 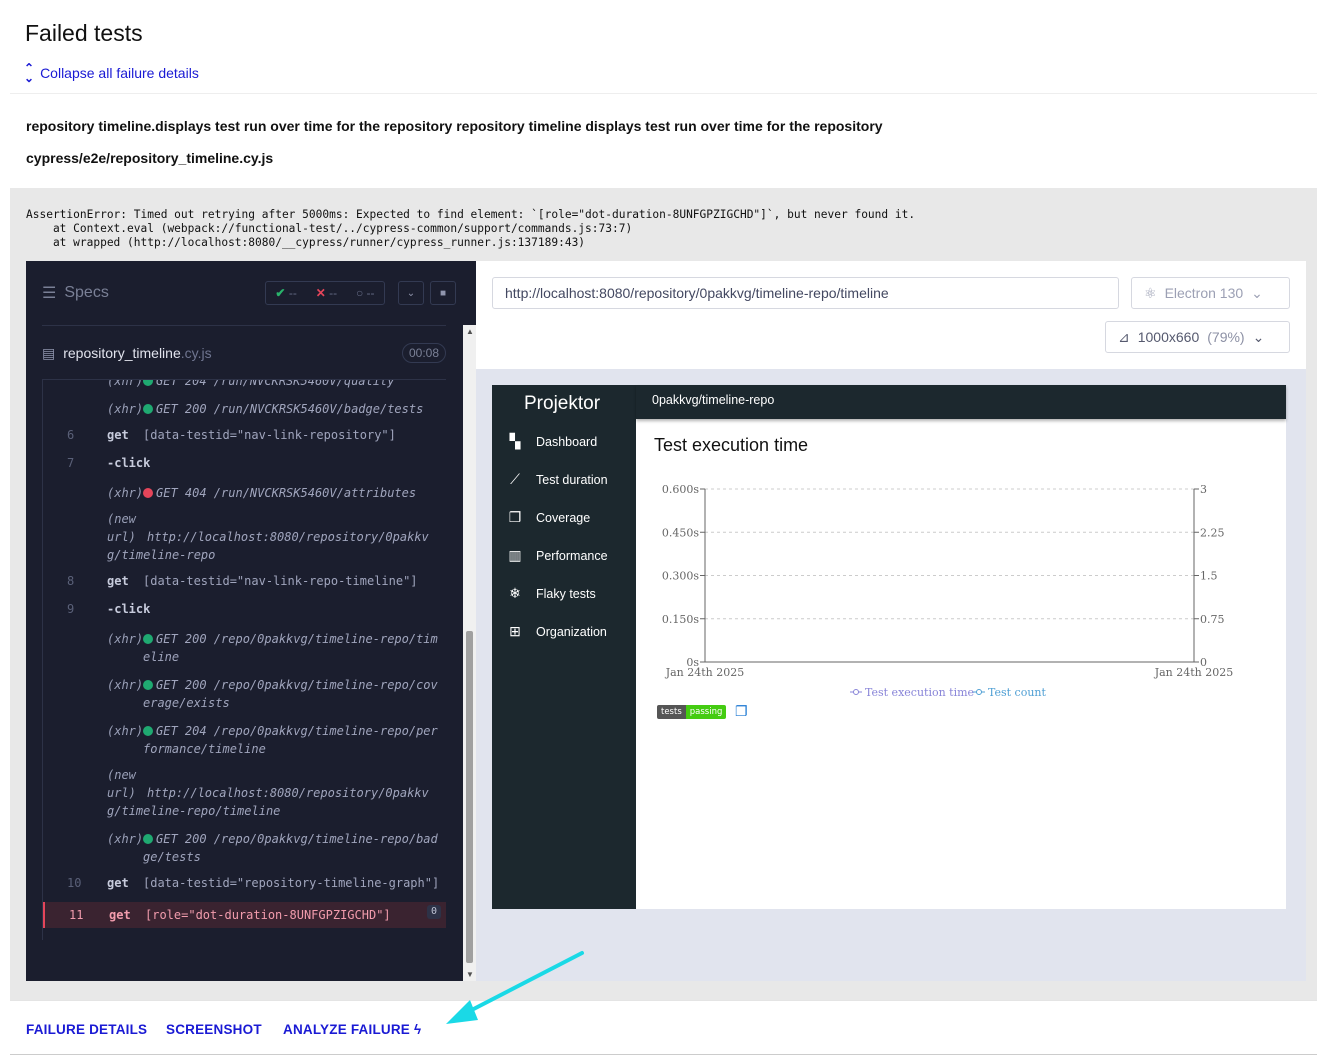 What do you see at coordinates (86, 292) in the screenshot?
I see `specs-label: Specs` at bounding box center [86, 292].